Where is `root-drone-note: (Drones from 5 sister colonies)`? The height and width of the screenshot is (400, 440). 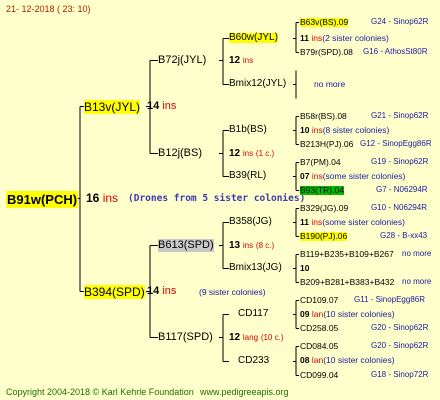 root-drone-note: (Drones from 5 sister colonies) is located at coordinates (217, 198).